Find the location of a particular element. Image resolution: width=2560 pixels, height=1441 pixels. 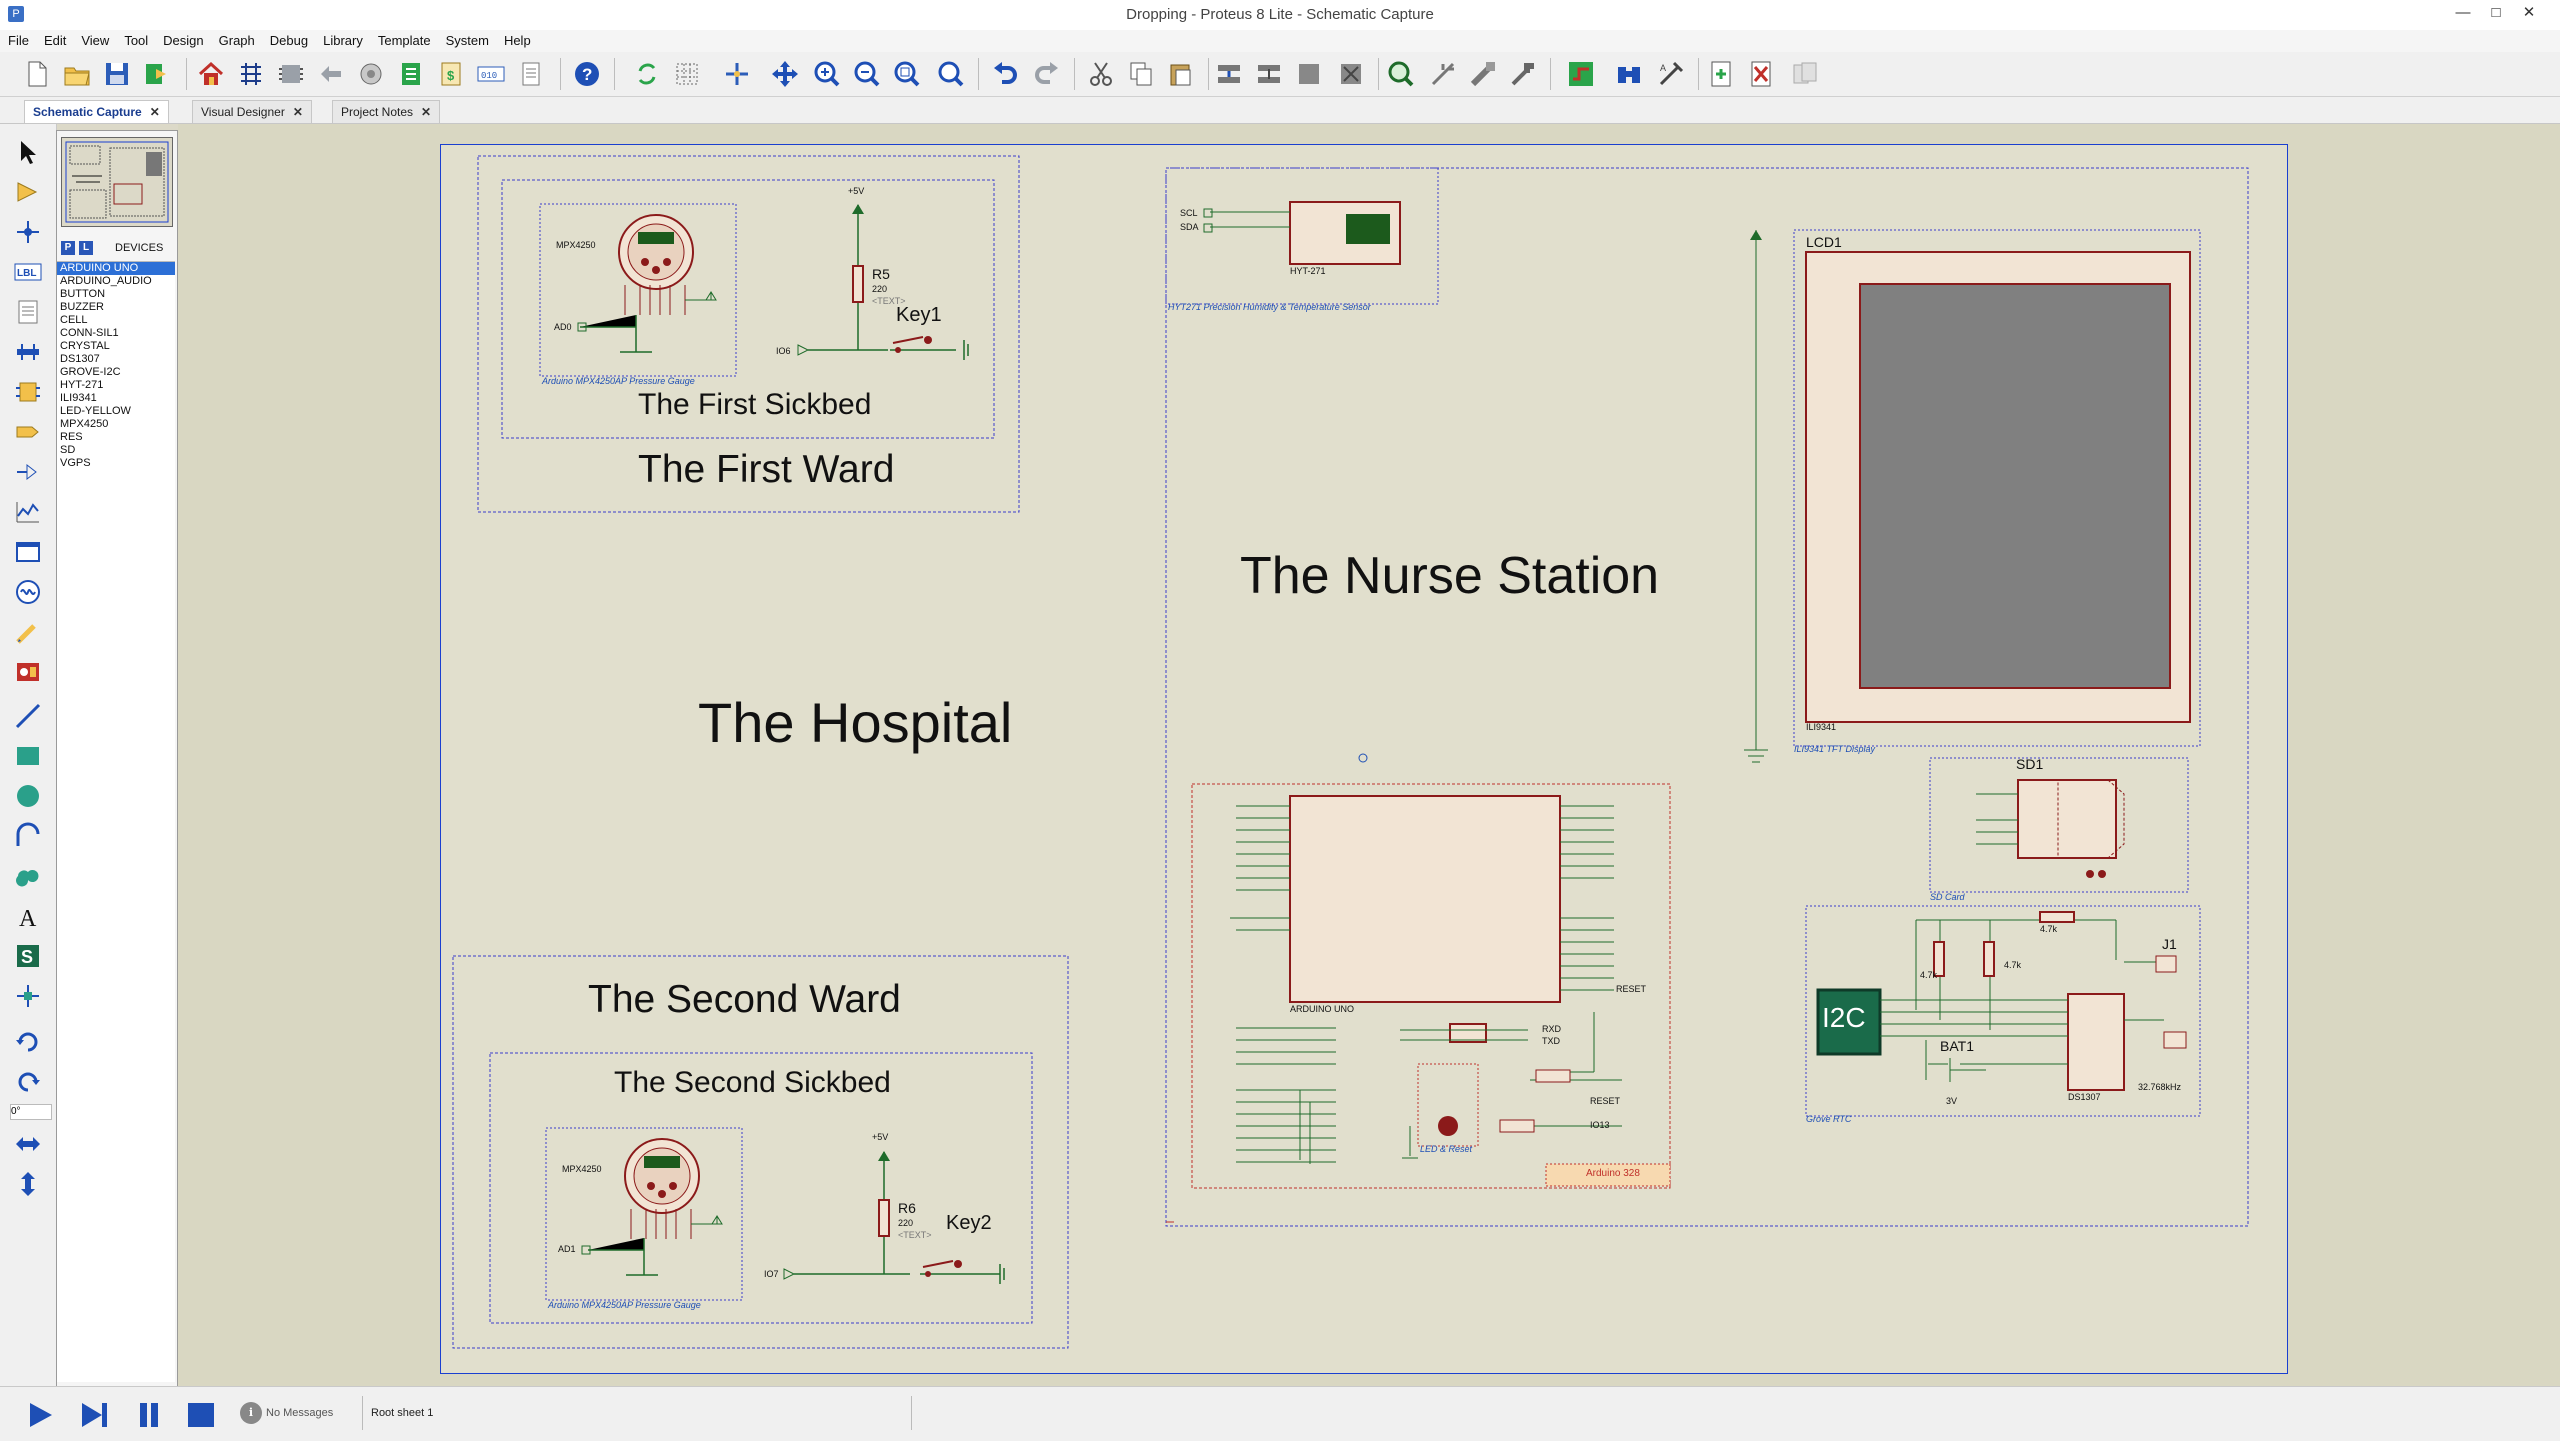

block-copy-icon is located at coordinates (1229, 74).